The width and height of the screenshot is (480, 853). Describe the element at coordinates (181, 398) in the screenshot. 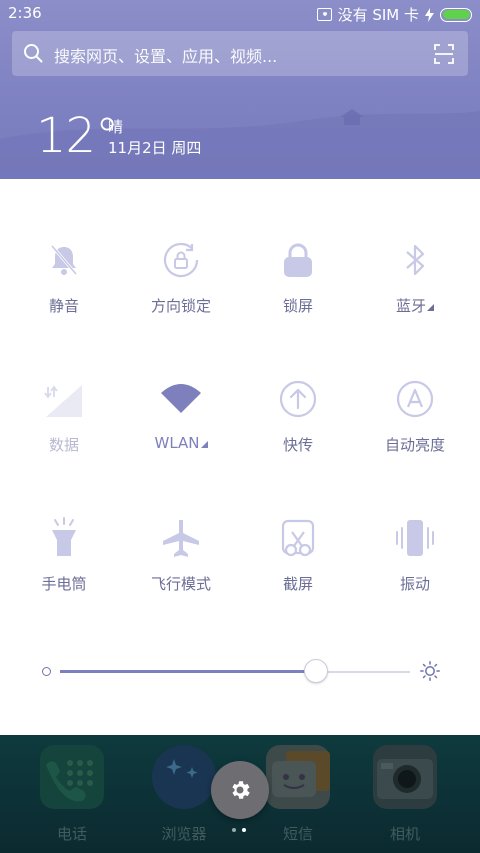

I see `wifi-icon` at that location.